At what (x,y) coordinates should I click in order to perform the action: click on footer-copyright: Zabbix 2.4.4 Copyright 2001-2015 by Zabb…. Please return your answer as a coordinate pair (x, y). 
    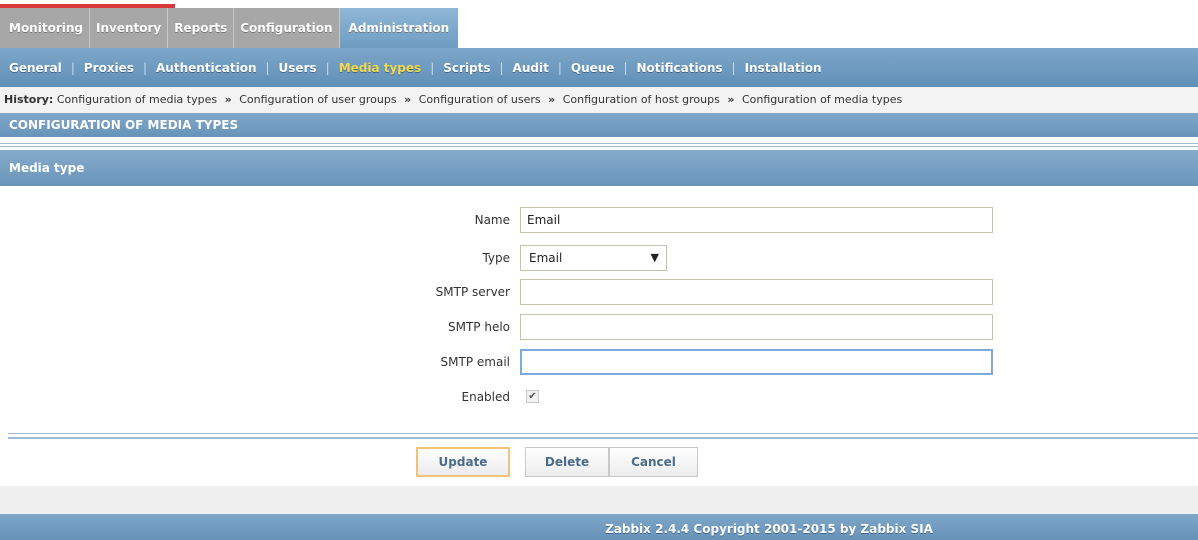
    Looking at the image, I should click on (599, 527).